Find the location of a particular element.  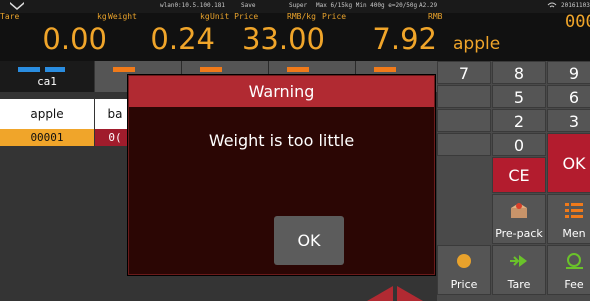

feed-label: Fee is located at coordinates (574, 284).